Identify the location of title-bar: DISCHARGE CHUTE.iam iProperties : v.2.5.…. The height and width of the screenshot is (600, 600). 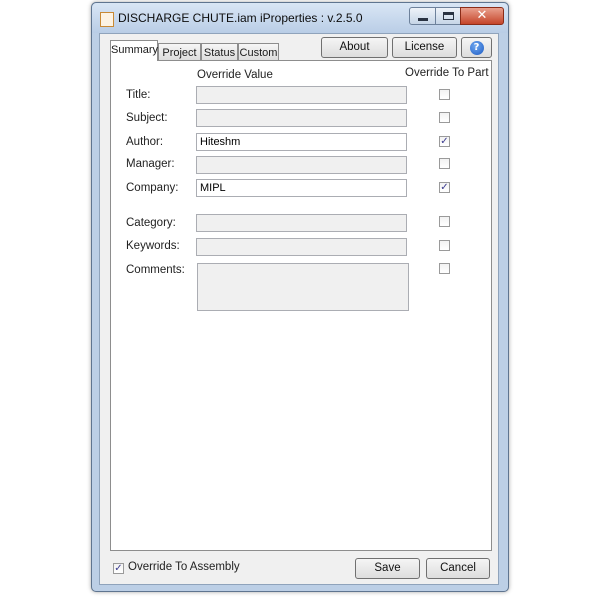
(300, 18).